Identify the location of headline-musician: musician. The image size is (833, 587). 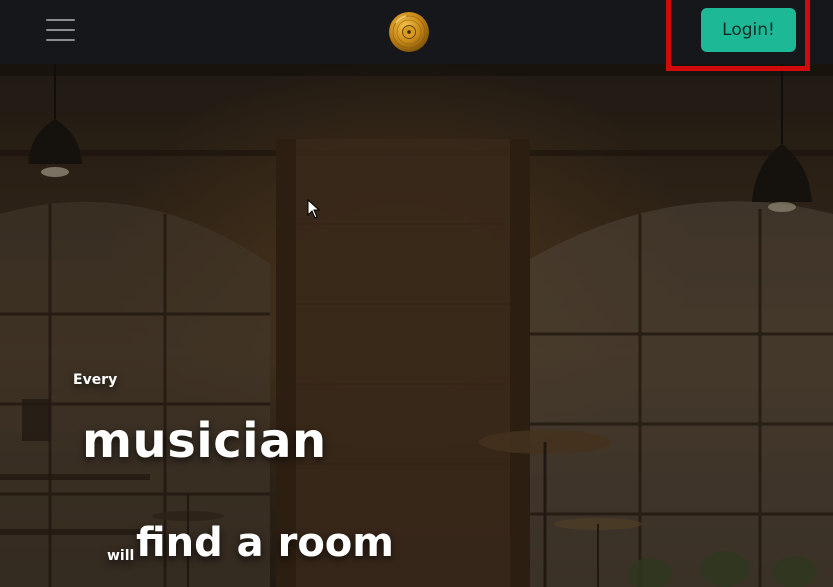
(204, 441).